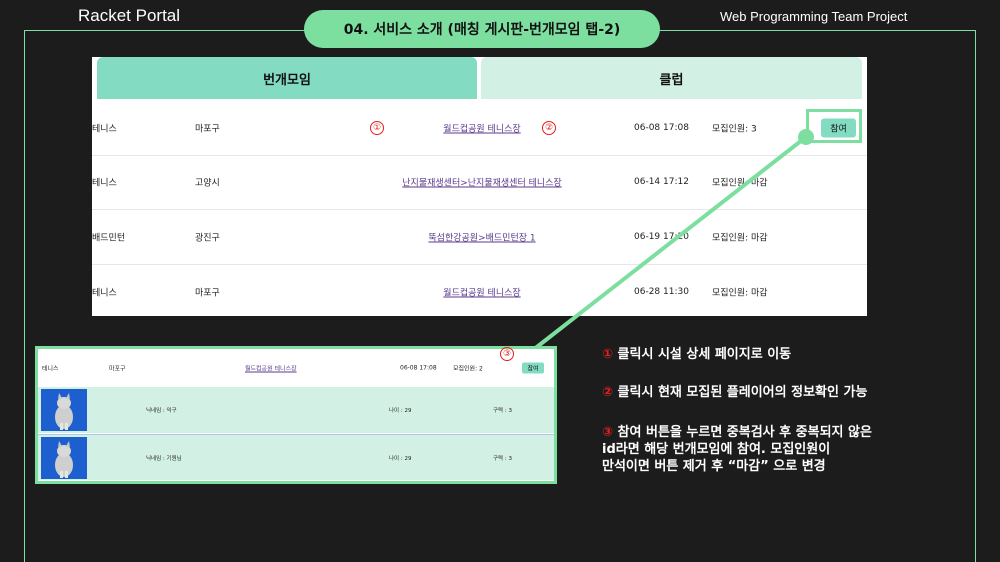  What do you see at coordinates (608, 354) in the screenshot?
I see `description-1-number: ①` at bounding box center [608, 354].